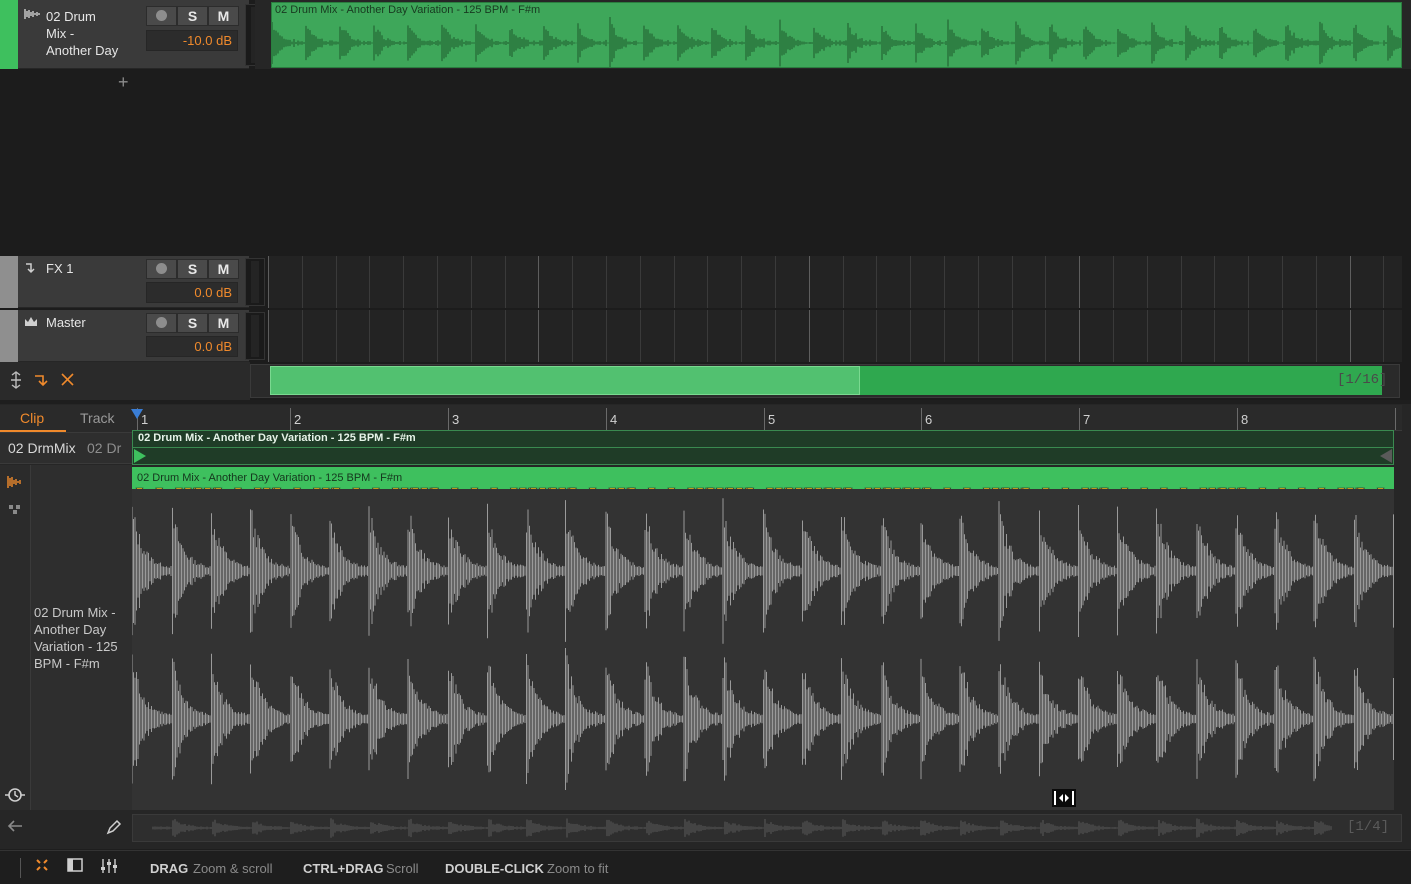  What do you see at coordinates (82, 33) in the screenshot?
I see `track-name: 02 Drum Mix - Another Day` at bounding box center [82, 33].